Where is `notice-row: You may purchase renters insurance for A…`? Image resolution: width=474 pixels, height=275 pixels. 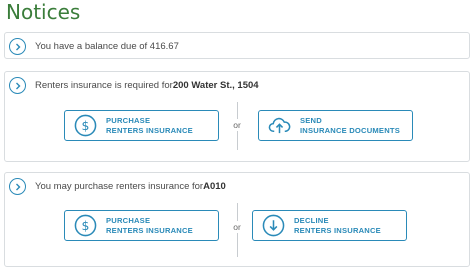 notice-row: You may purchase renters insurance for A… is located at coordinates (117, 186).